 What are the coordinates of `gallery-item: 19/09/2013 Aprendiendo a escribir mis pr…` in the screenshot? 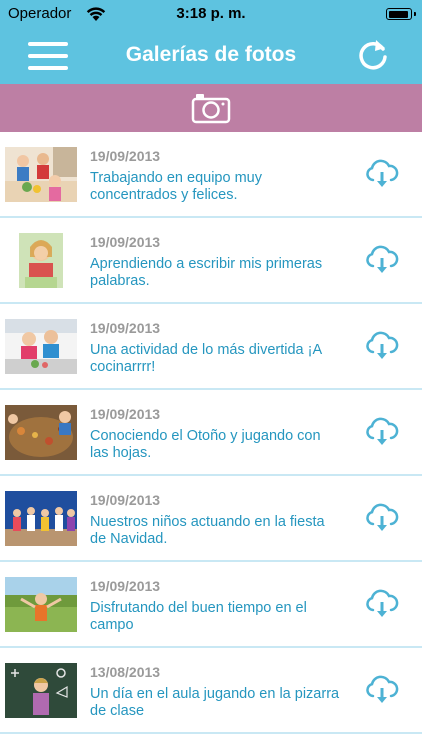 It's located at (211, 261).